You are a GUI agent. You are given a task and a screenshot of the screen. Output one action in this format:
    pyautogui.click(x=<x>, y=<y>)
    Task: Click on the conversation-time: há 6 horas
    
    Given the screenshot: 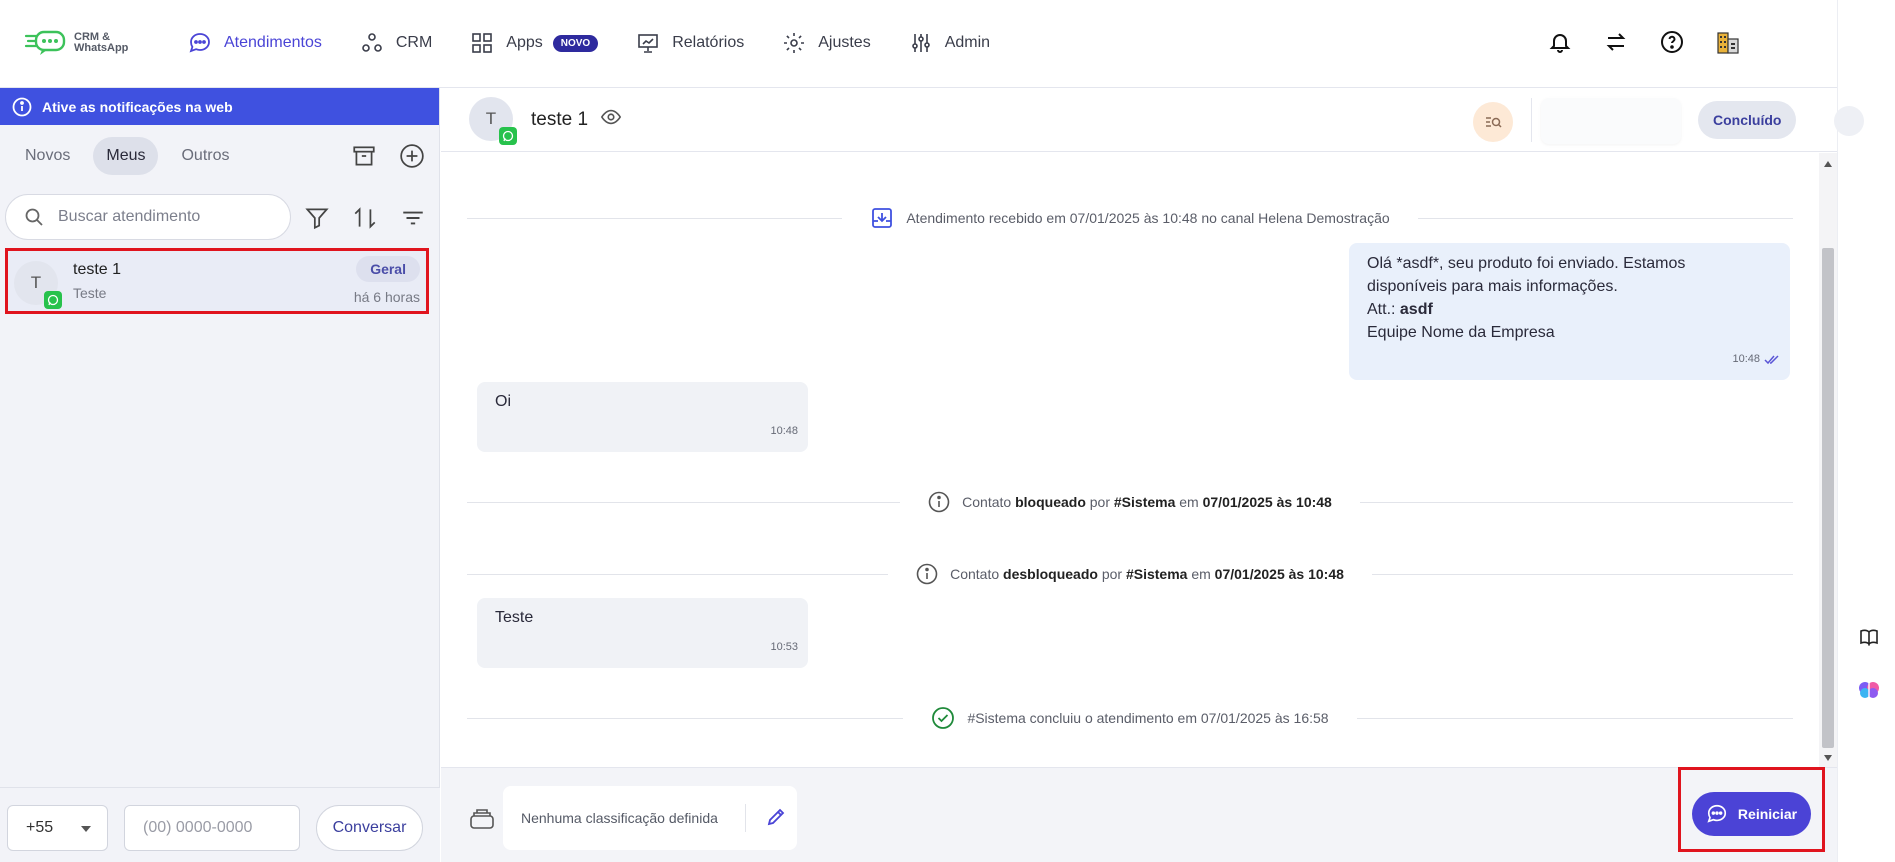 What is the action you would take?
    pyautogui.click(x=386, y=297)
    